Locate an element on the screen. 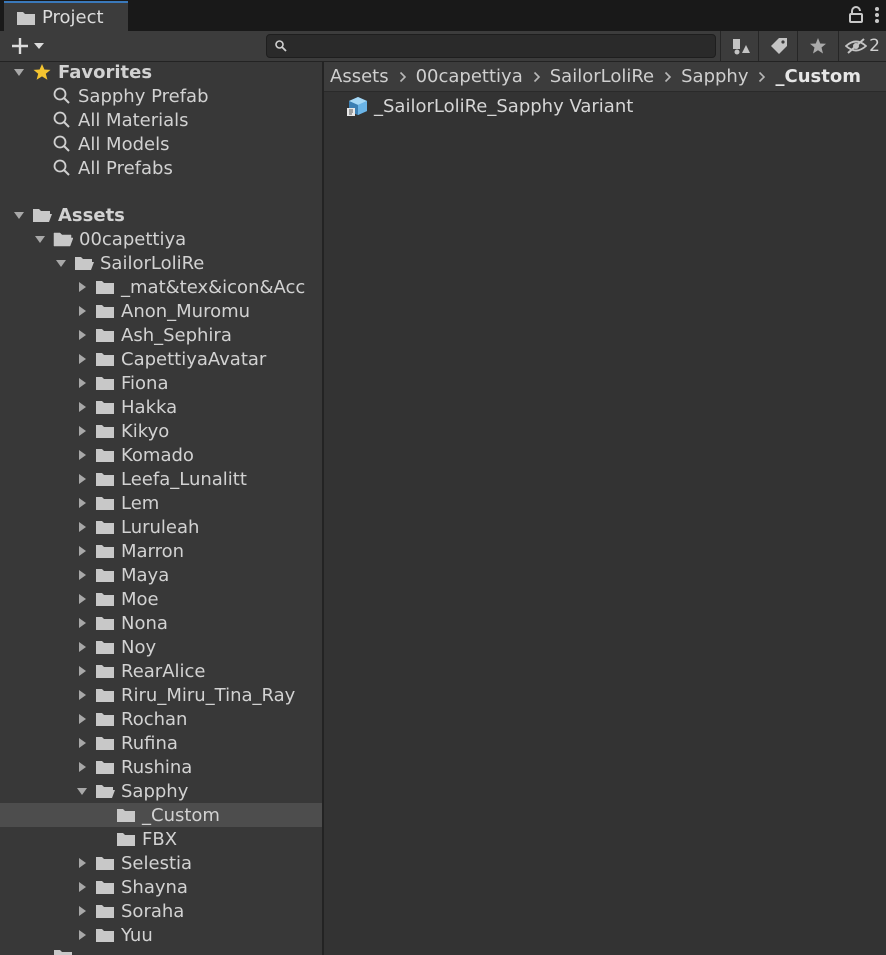  tree-item-root-folder: 00capettiya is located at coordinates (161, 239).